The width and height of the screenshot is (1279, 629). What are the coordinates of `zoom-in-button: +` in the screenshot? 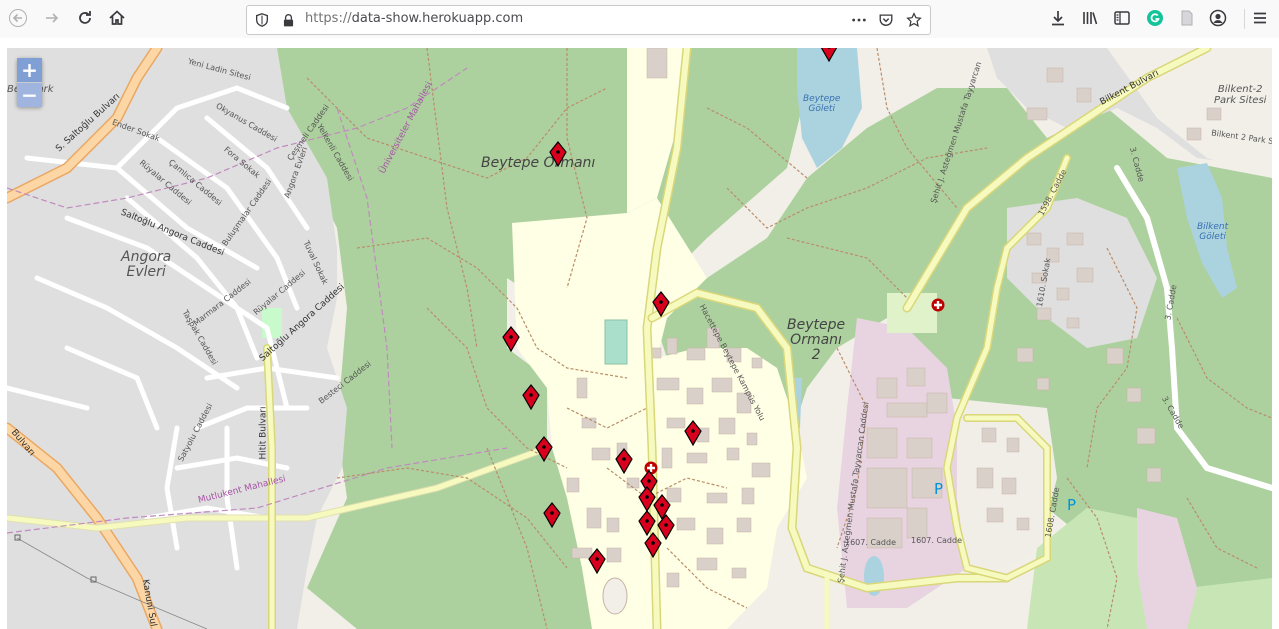 It's located at (29, 70).